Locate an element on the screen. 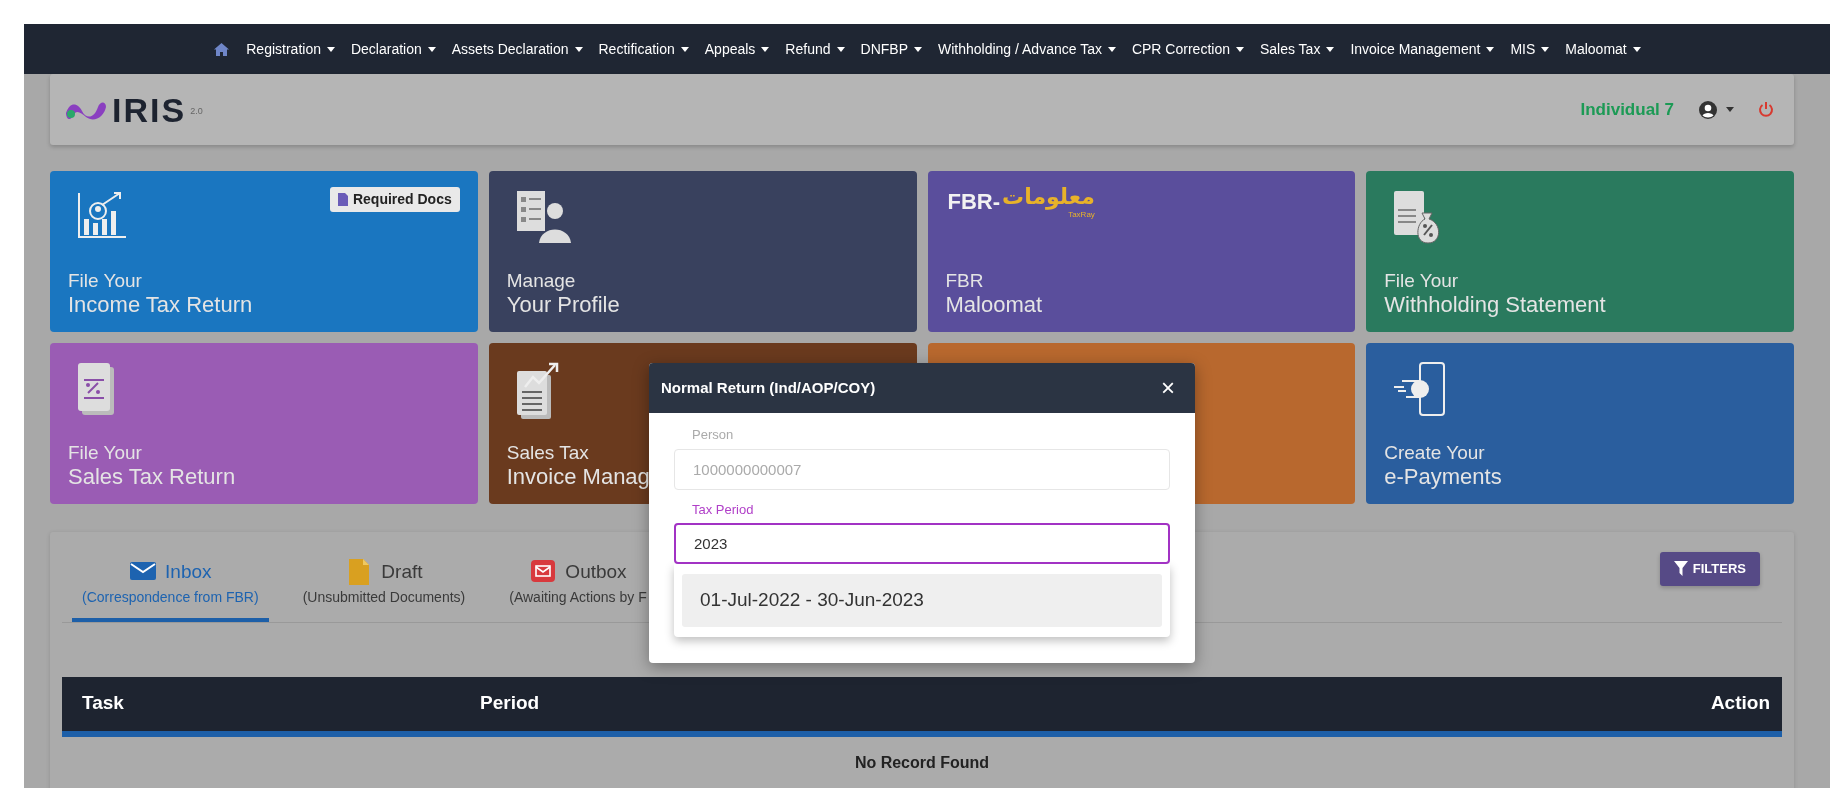  input-field: 2023 is located at coordinates (922, 543).